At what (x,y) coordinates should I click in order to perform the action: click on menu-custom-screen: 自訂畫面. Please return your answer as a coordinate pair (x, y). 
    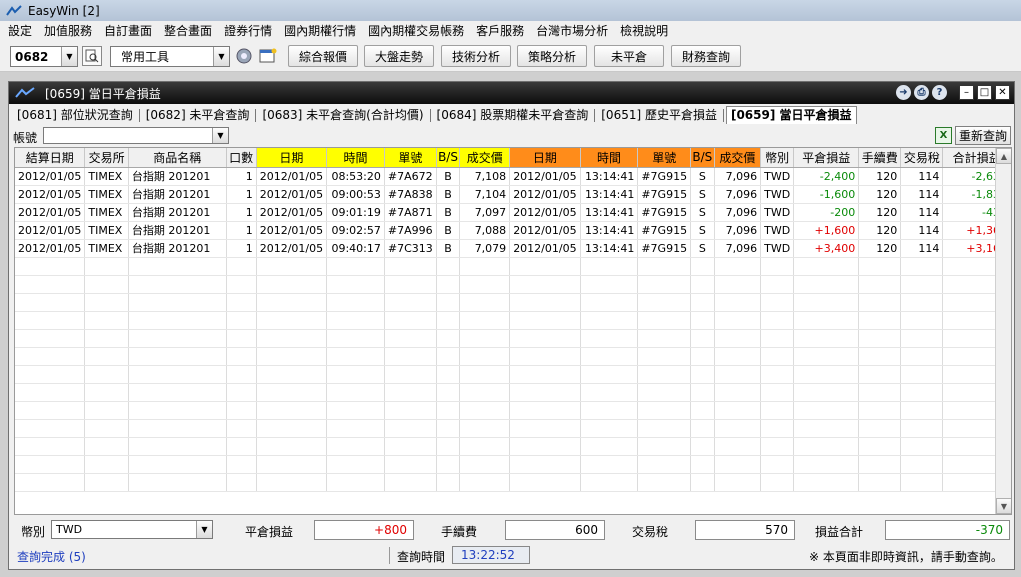
    Looking at the image, I should click on (128, 31).